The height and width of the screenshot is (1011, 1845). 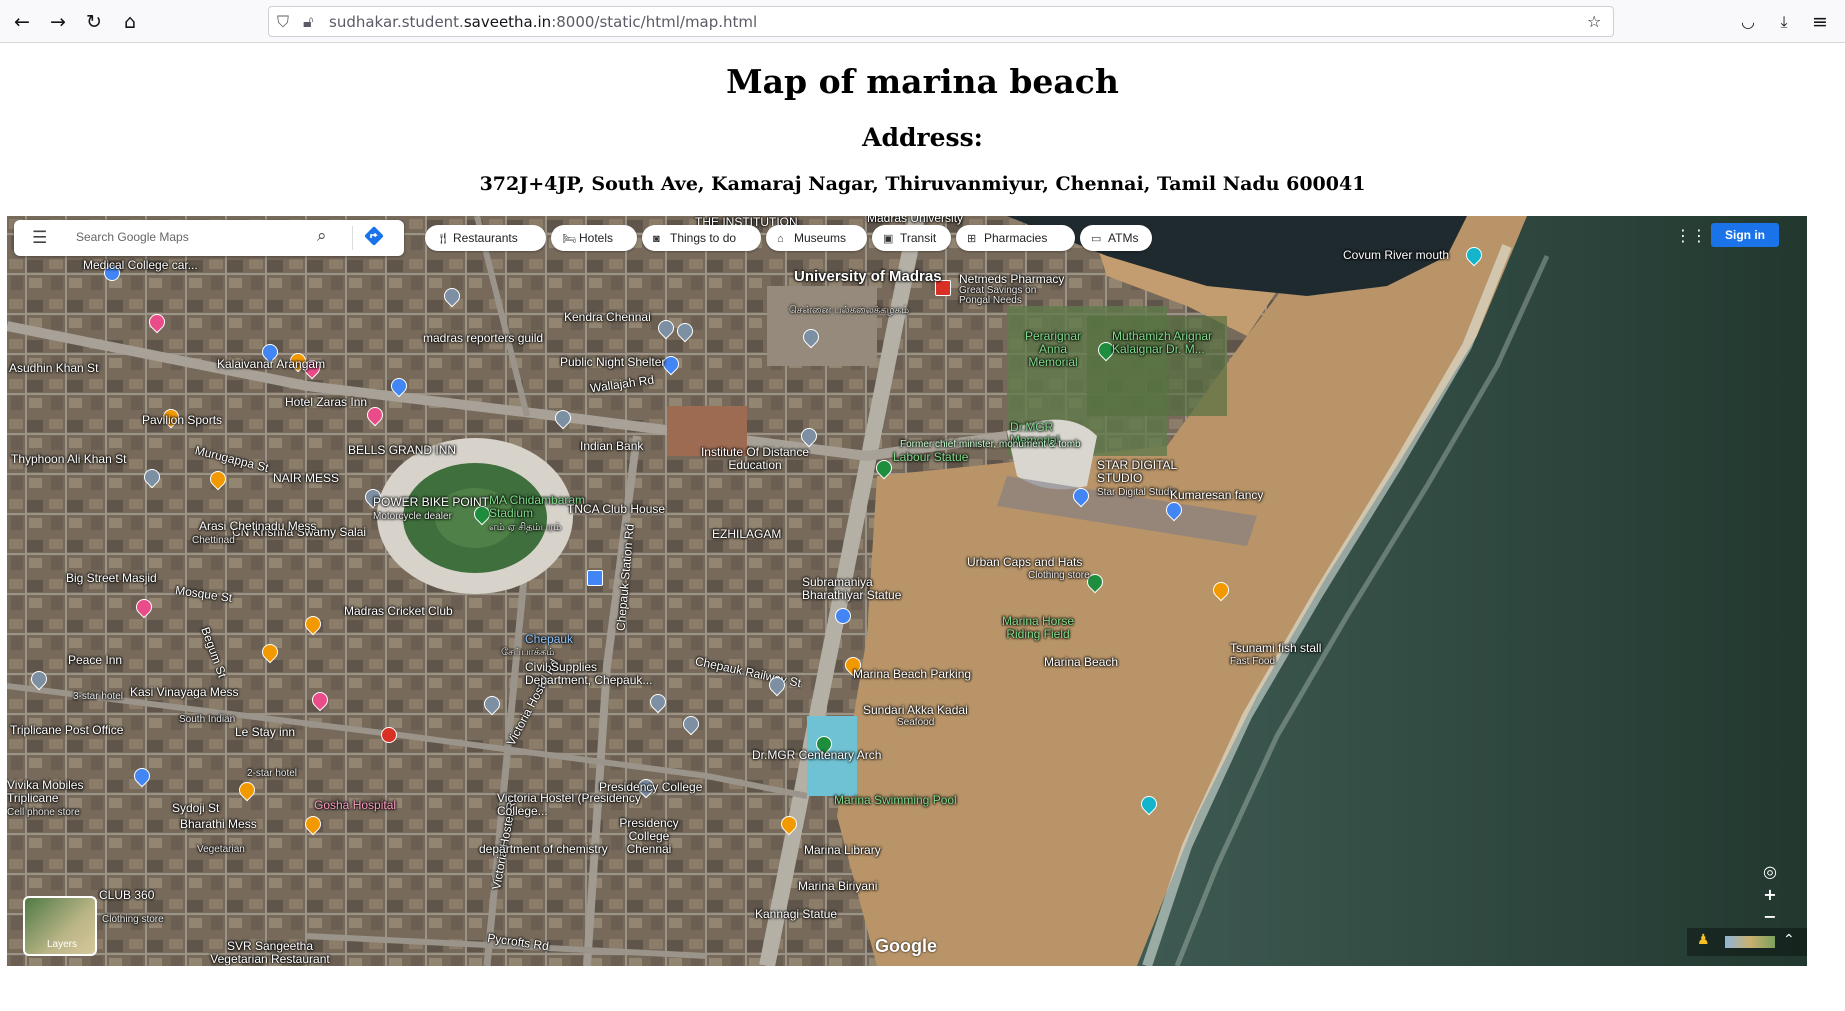 I want to click on place-sublabel: Chettinad, so click(x=213, y=540).